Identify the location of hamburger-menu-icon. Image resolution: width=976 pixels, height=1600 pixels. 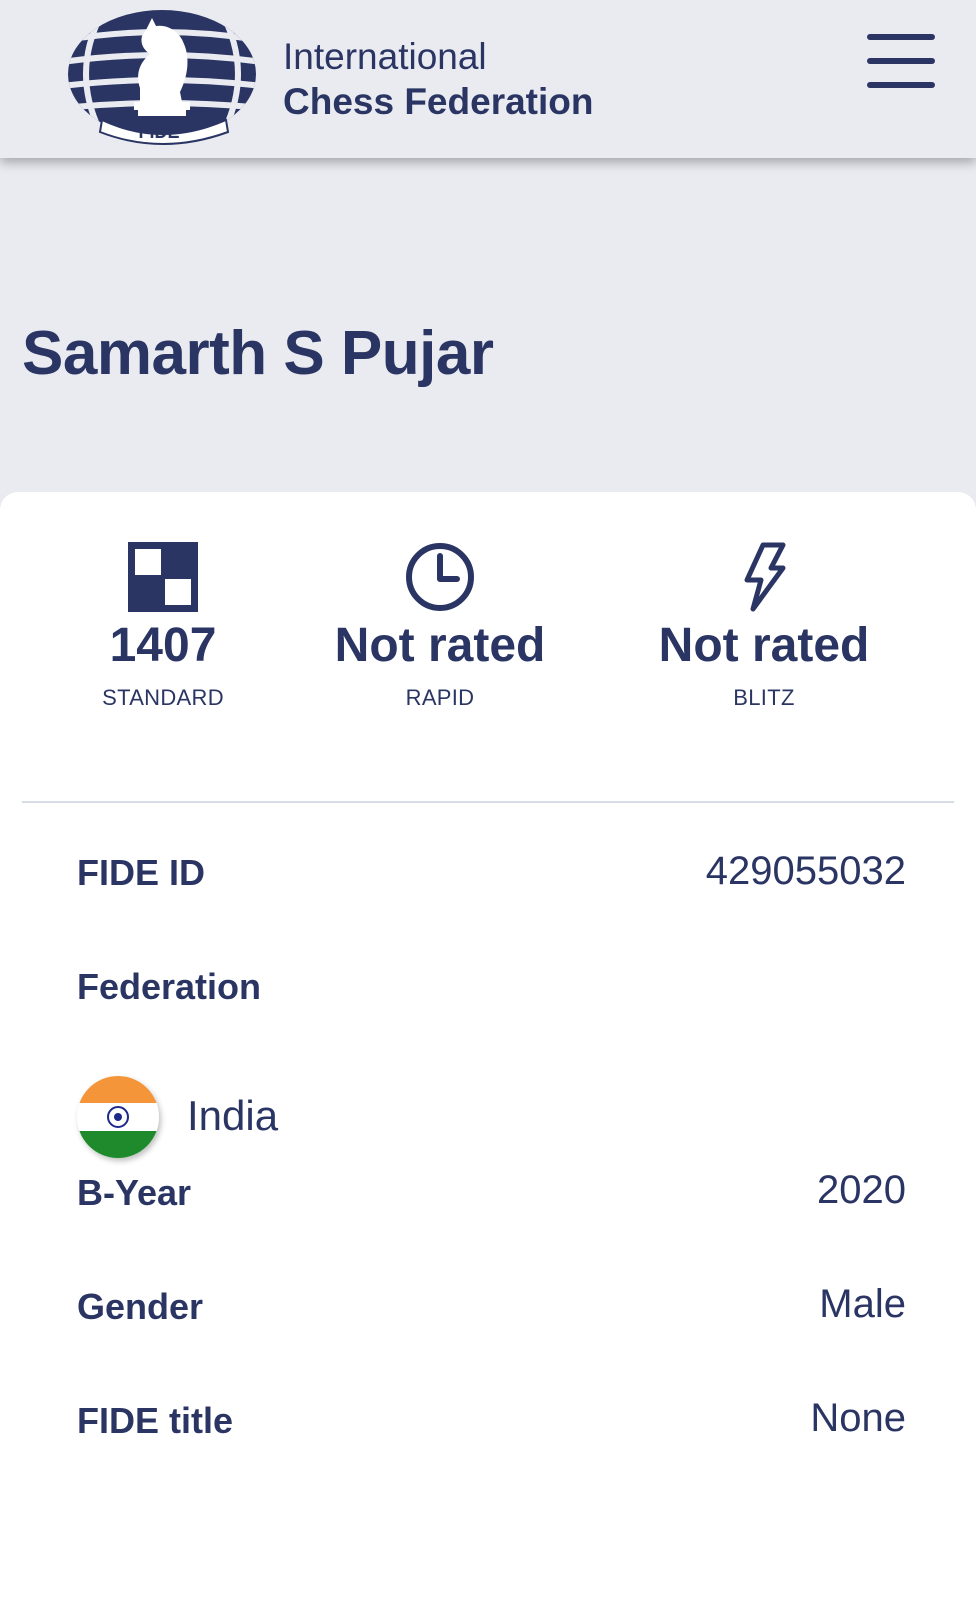
(901, 62).